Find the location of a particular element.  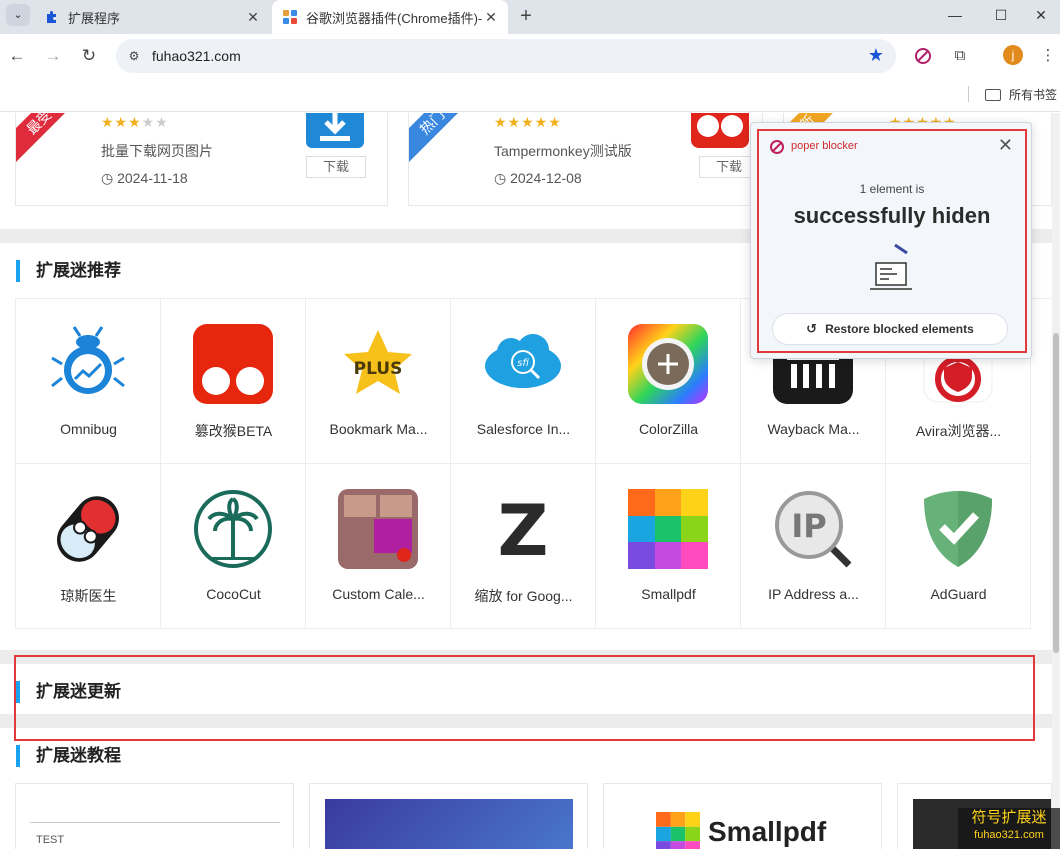

grid-item: CocoCut is located at coordinates (233, 546).